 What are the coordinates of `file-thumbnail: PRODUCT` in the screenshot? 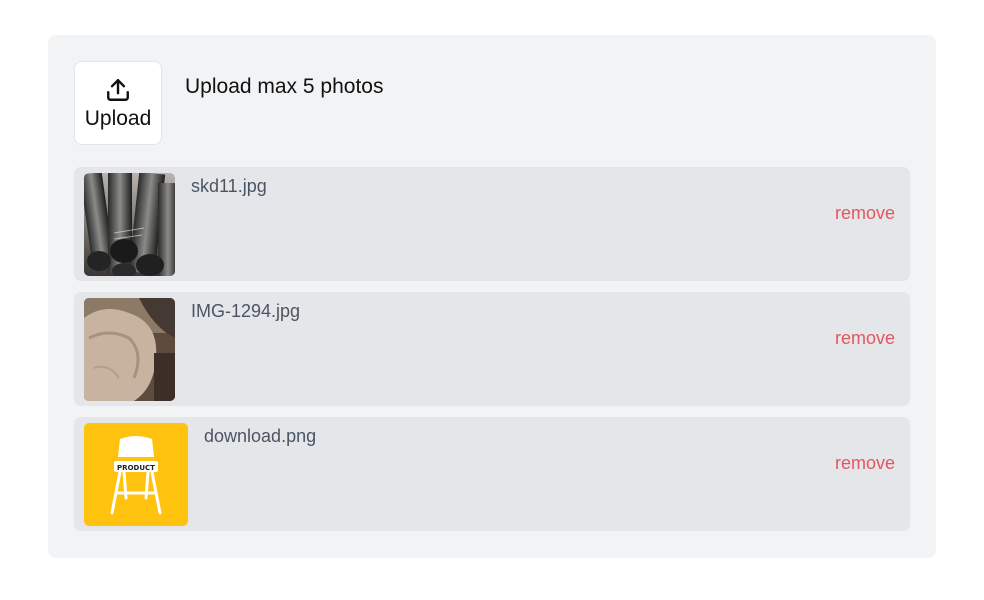 It's located at (136, 474).